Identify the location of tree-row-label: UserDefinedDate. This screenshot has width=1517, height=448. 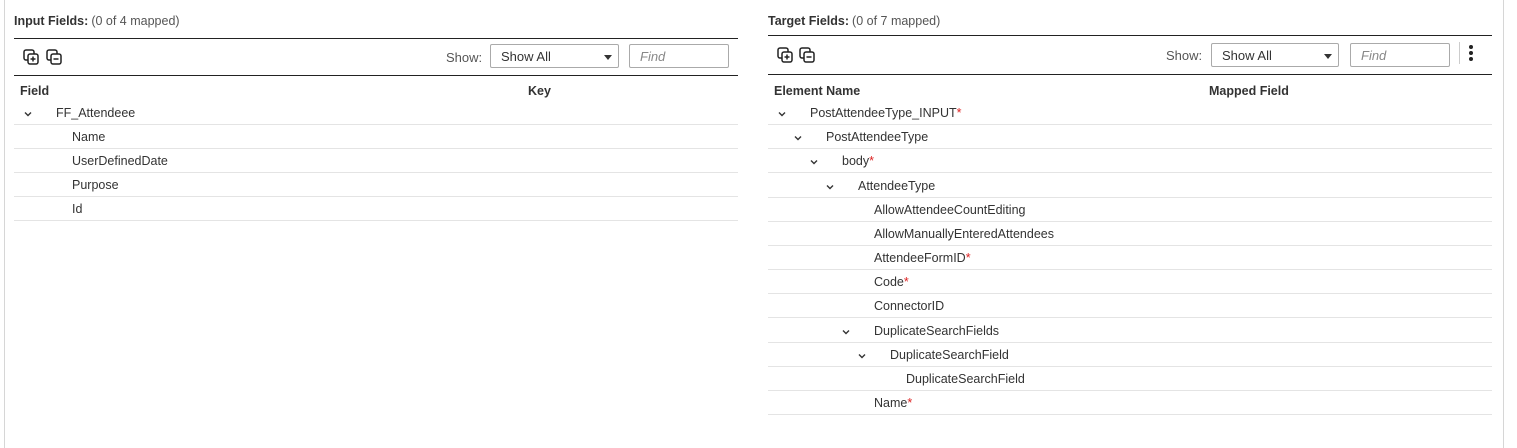
(120, 161).